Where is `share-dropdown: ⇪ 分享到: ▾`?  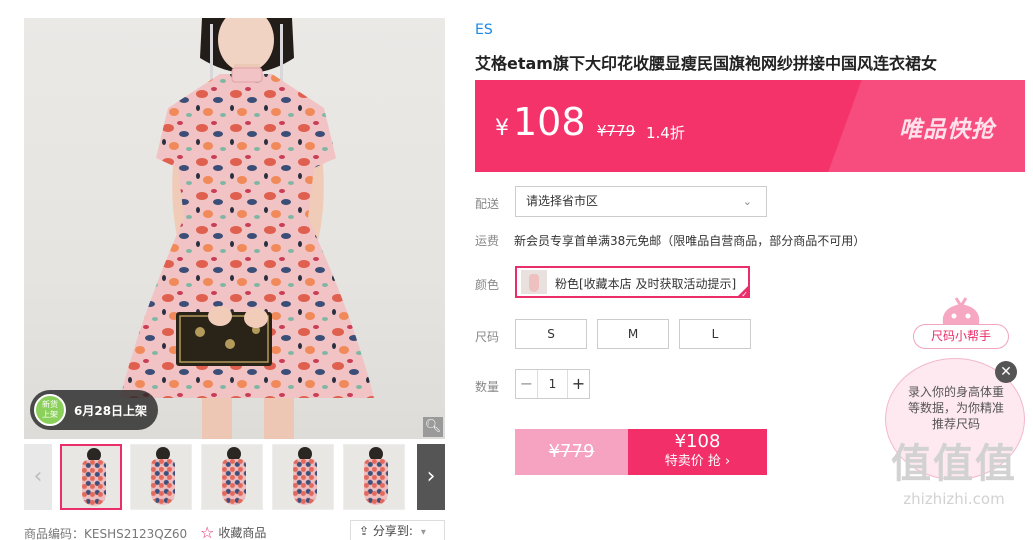
share-dropdown: ⇪ 分享到: ▾ is located at coordinates (397, 530).